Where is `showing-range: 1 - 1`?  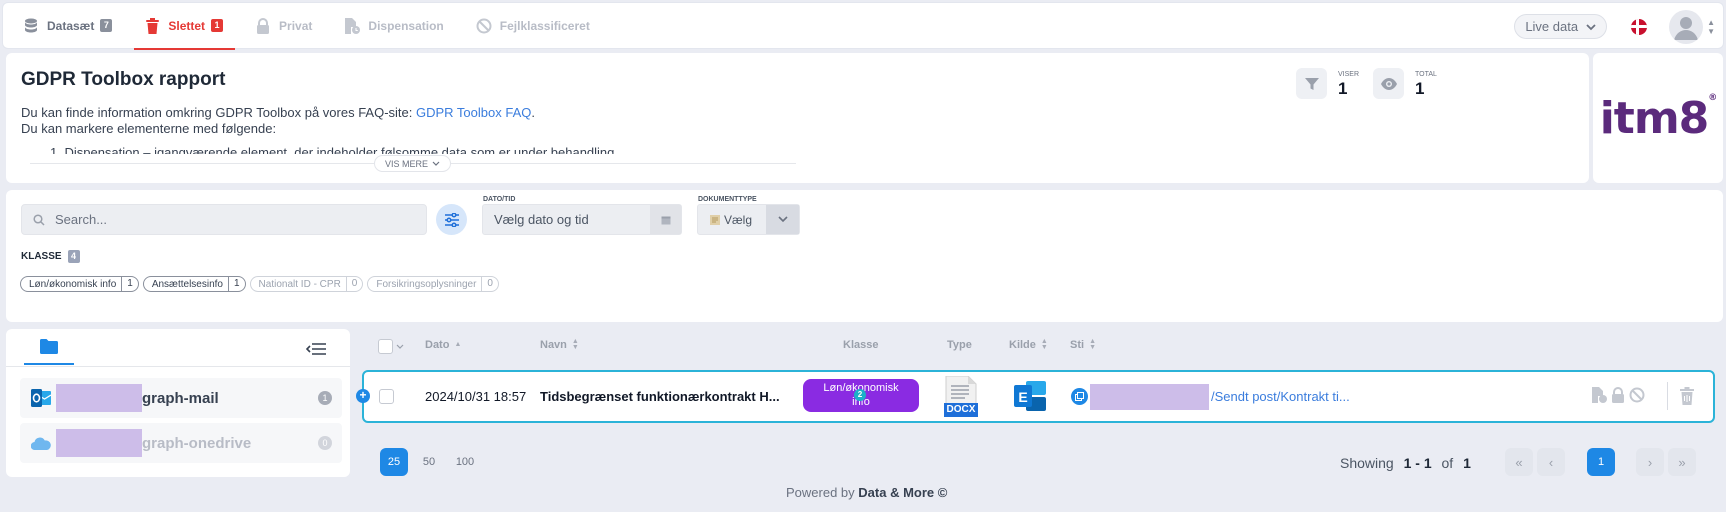 showing-range: 1 - 1 is located at coordinates (1417, 463).